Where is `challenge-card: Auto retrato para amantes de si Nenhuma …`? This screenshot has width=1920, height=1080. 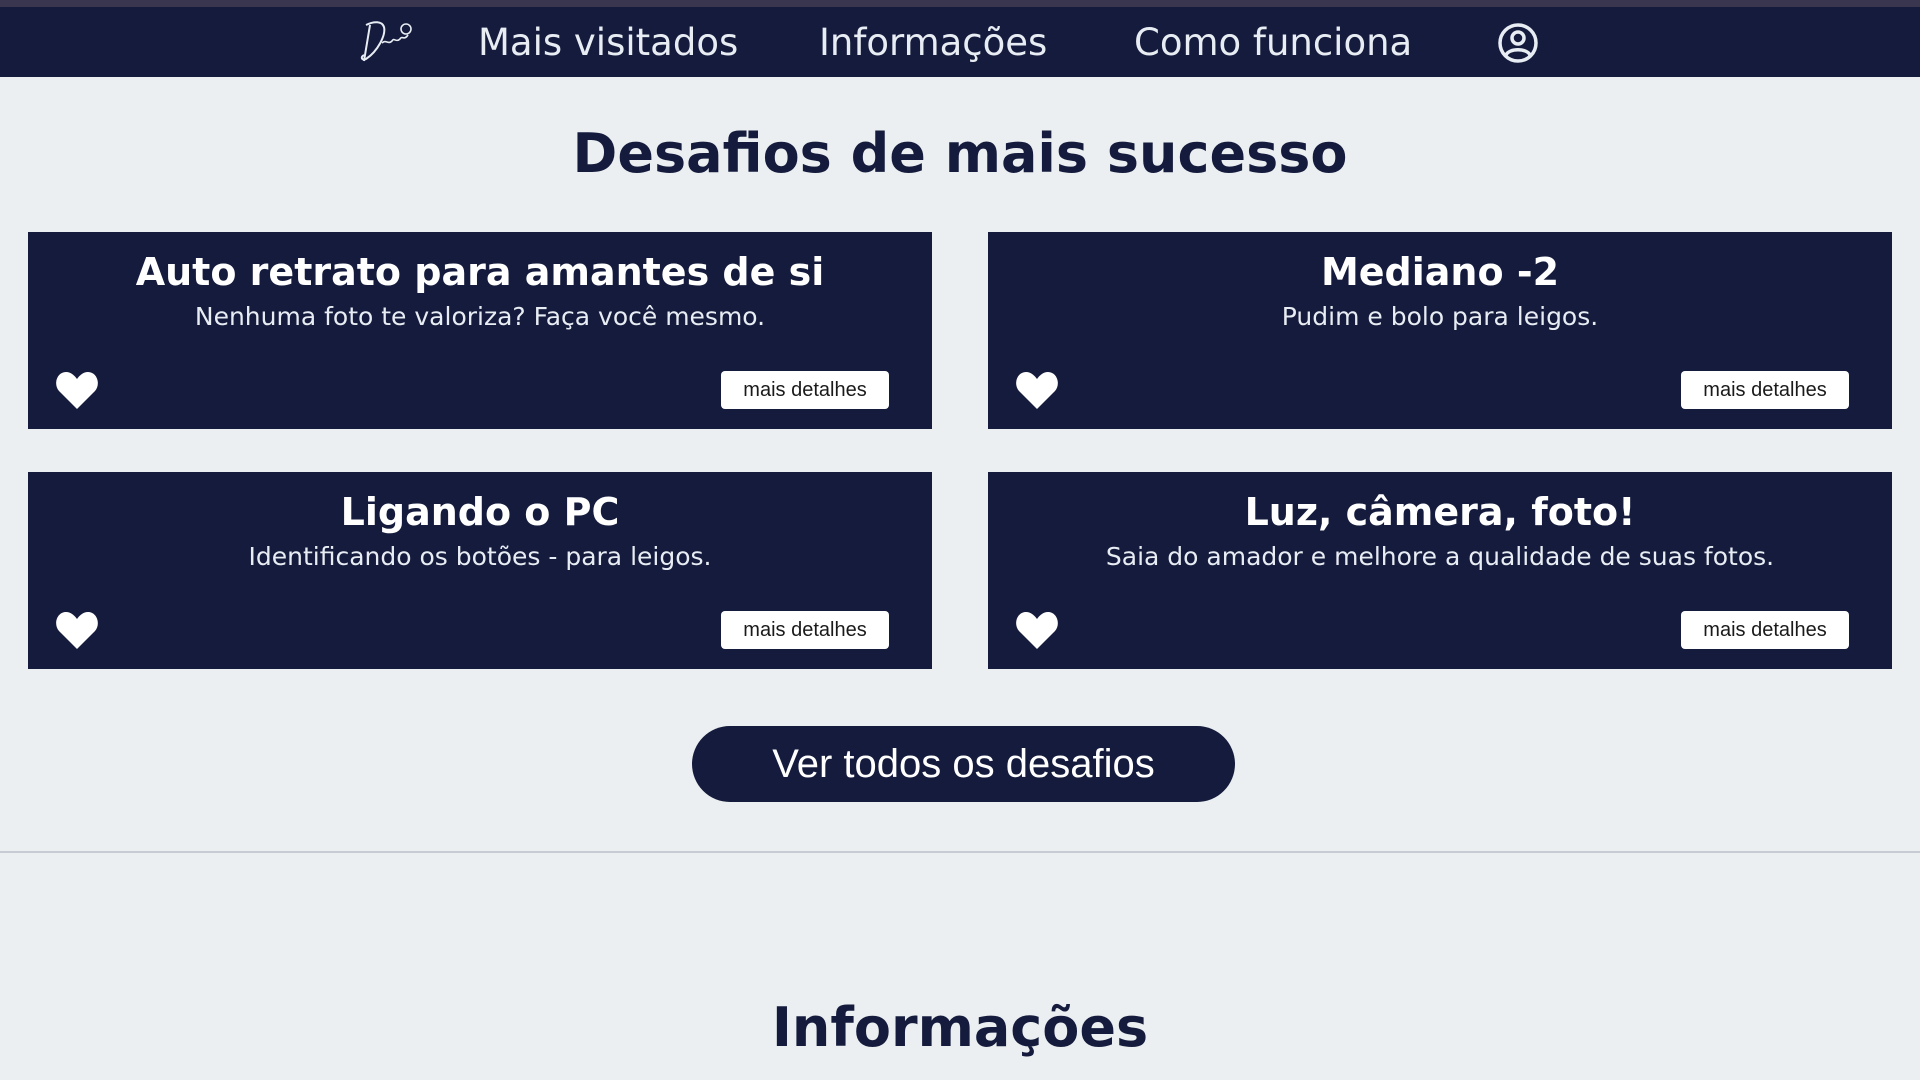
challenge-card: Auto retrato para amantes de si Nenhuma … is located at coordinates (480, 330).